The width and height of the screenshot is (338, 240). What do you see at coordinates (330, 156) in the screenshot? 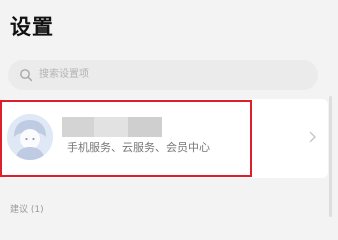
I see `scroll-indicator` at bounding box center [330, 156].